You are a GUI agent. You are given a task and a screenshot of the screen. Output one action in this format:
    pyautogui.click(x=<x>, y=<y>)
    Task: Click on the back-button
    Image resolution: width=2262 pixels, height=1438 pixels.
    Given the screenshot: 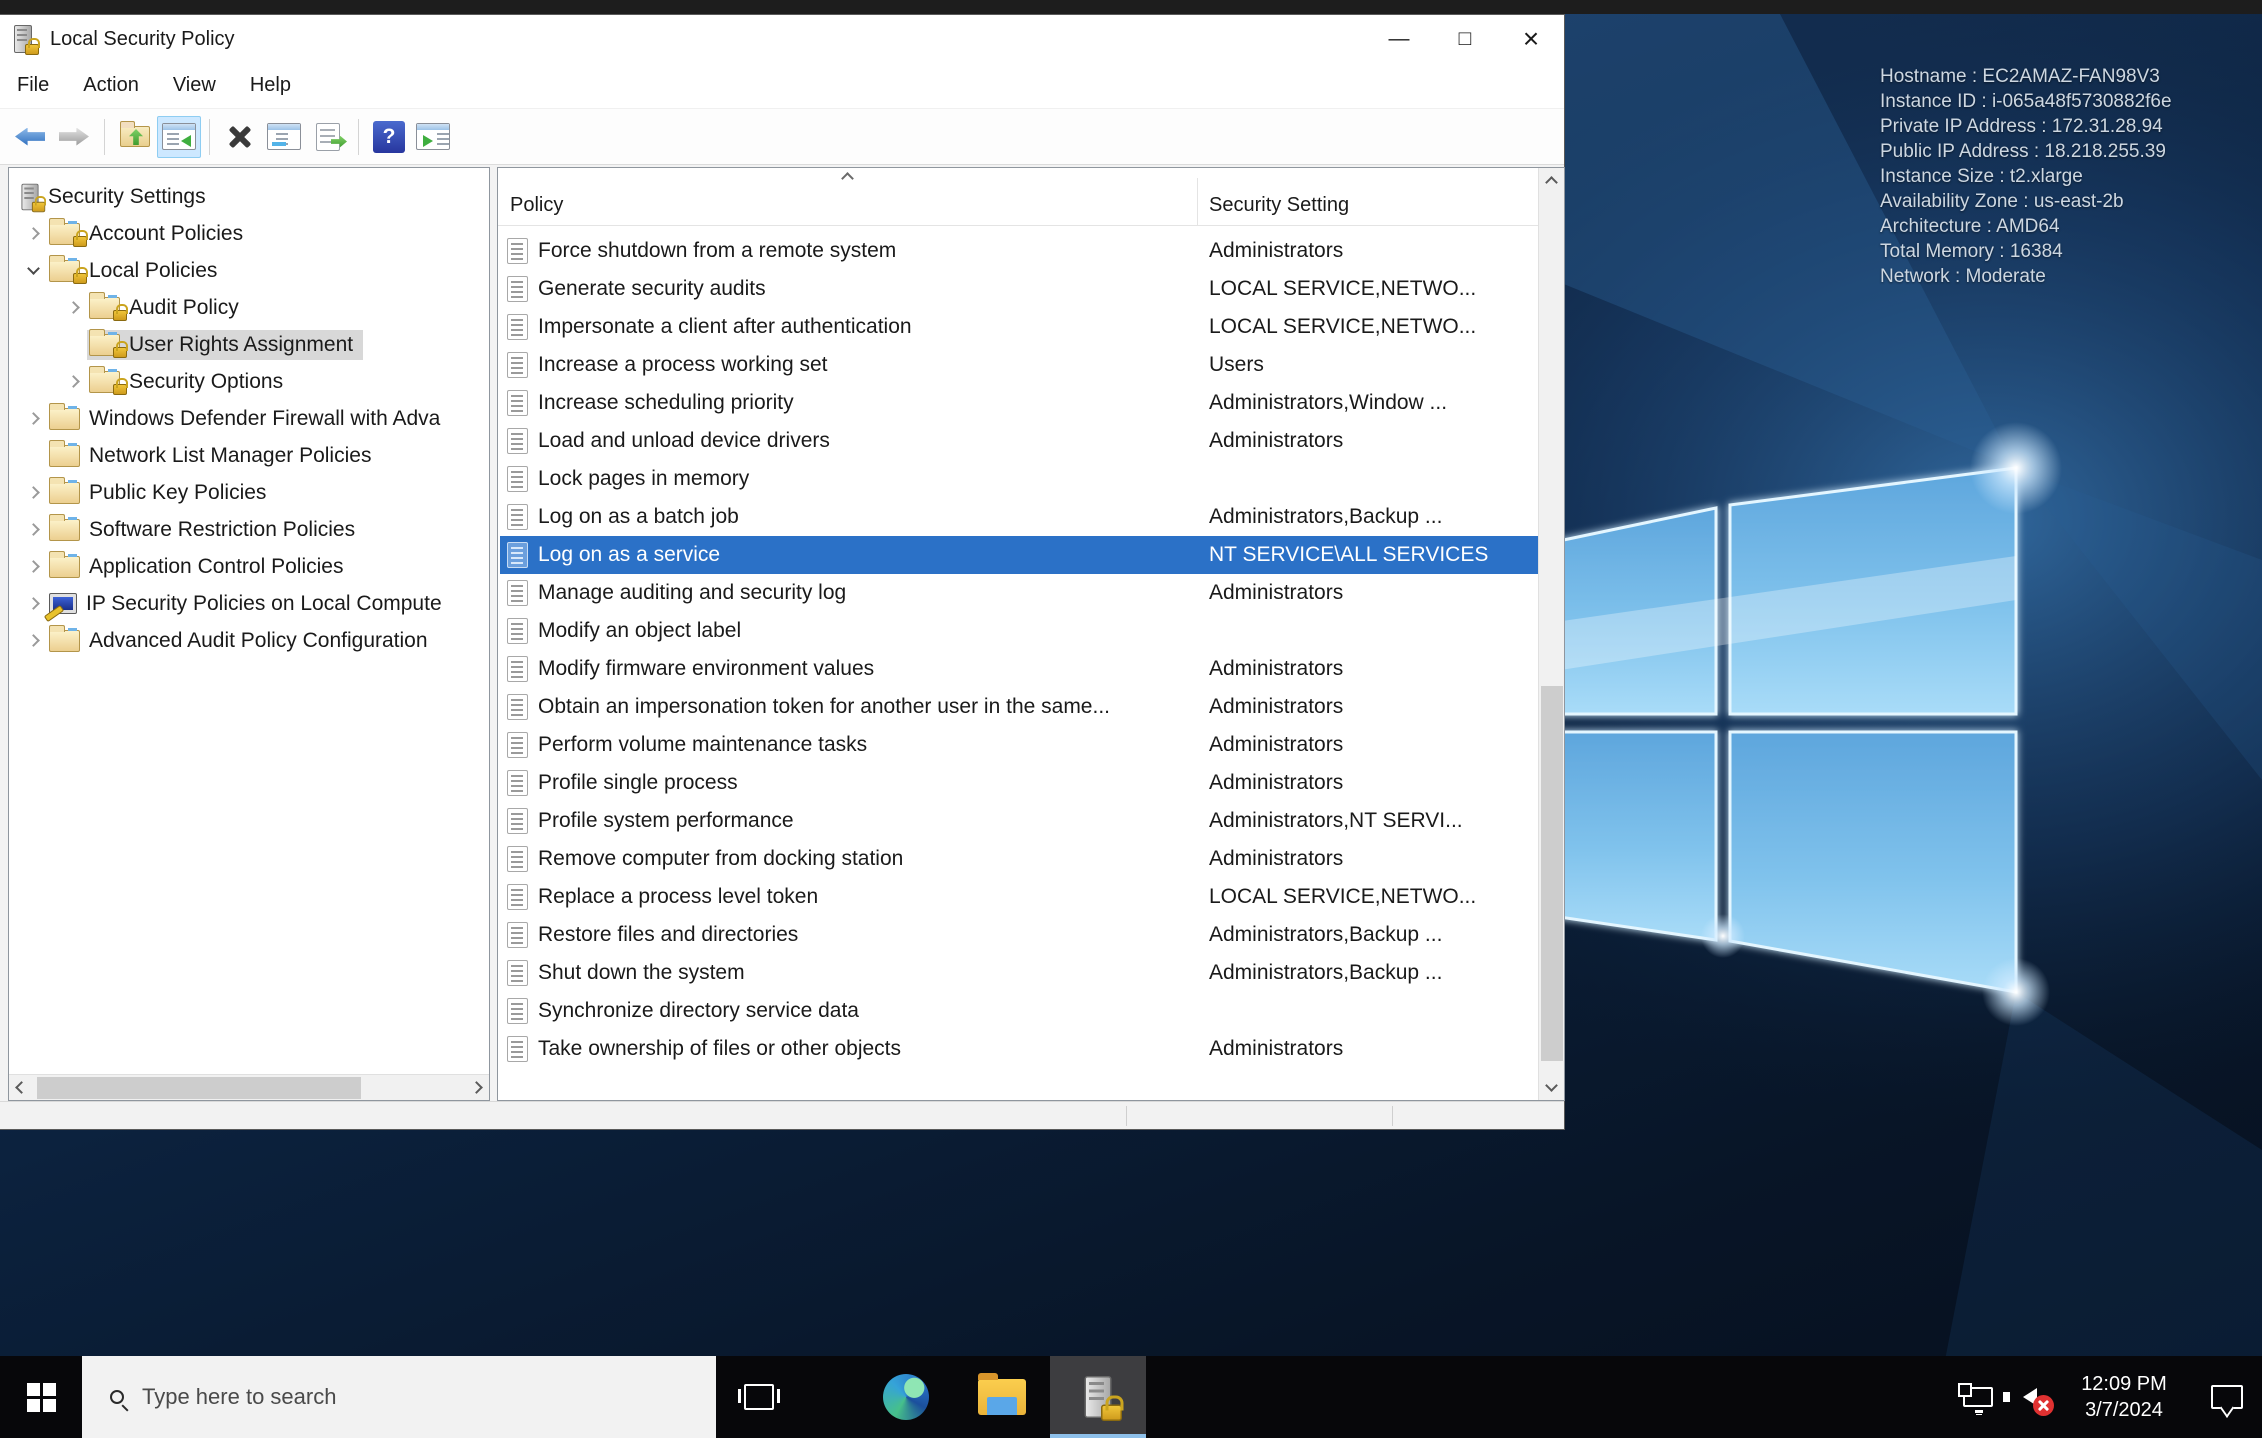 What is the action you would take?
    pyautogui.click(x=30, y=137)
    